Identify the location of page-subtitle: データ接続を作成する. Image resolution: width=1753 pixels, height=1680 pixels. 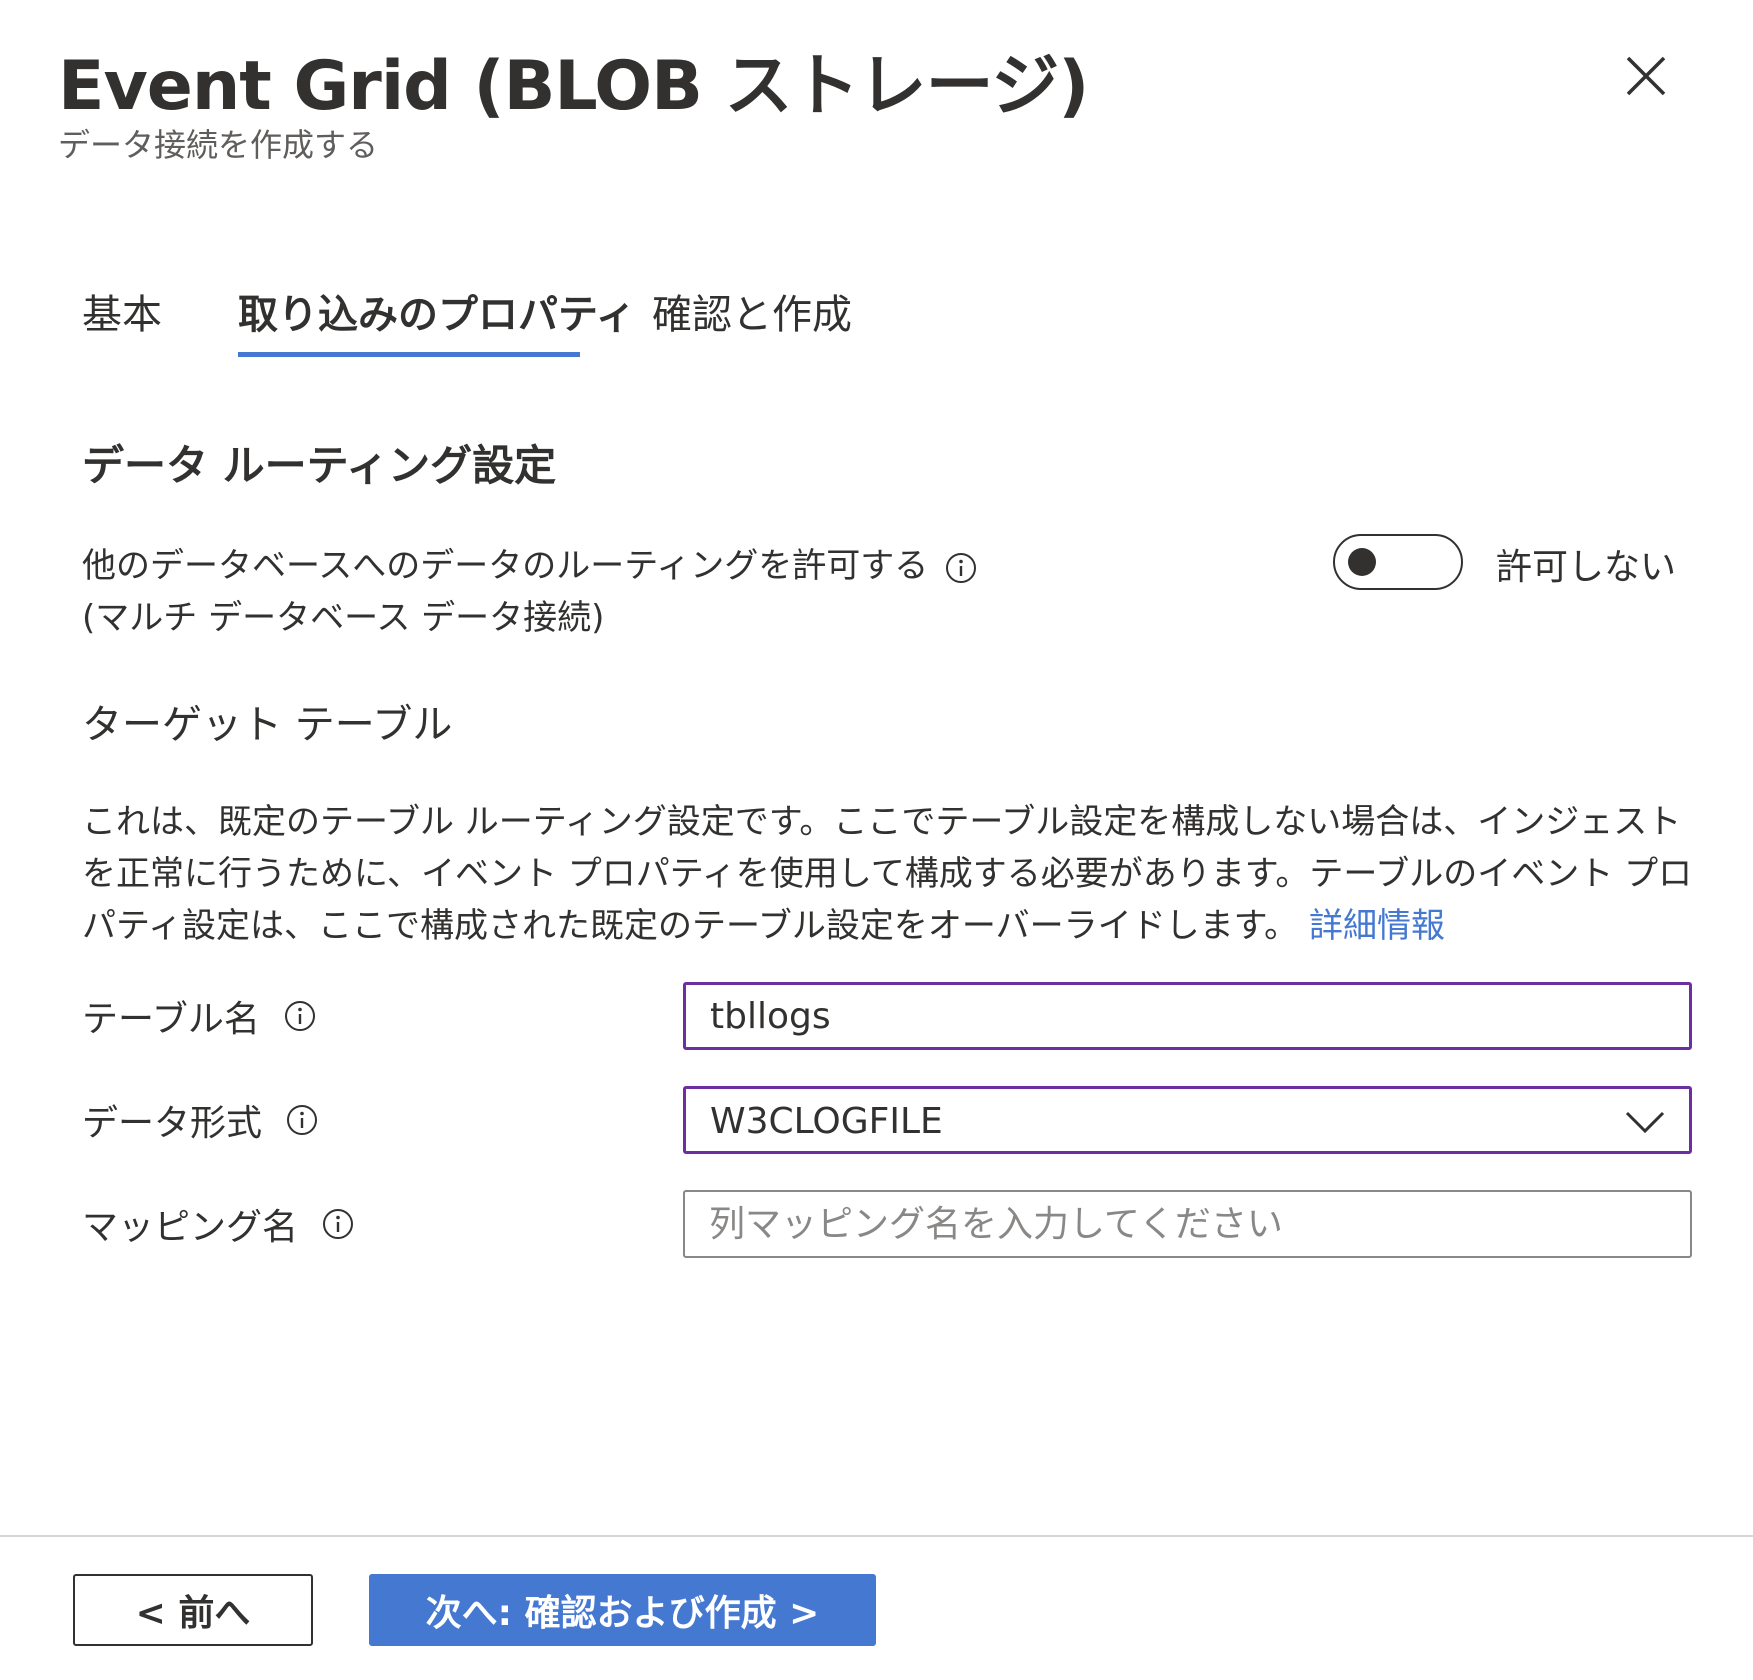
(218, 145).